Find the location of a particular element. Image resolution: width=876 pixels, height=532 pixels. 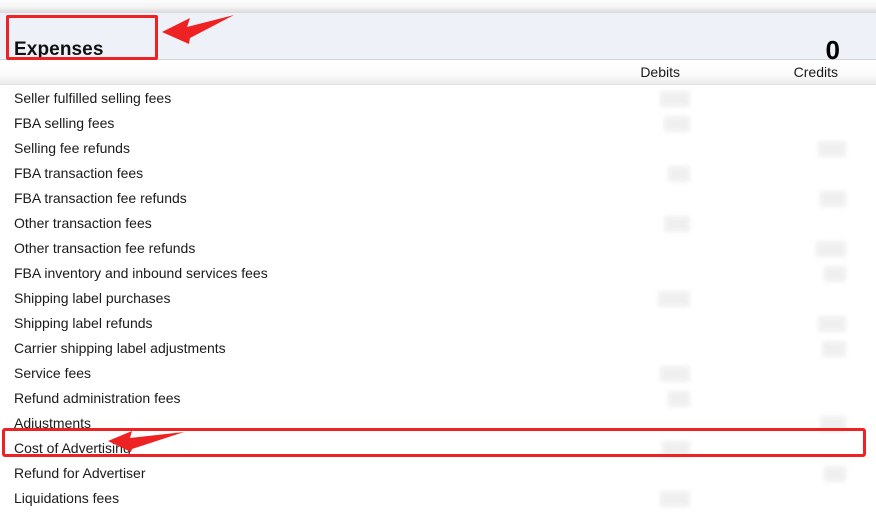

table-row: Other transaction fees is located at coordinates (438, 223).